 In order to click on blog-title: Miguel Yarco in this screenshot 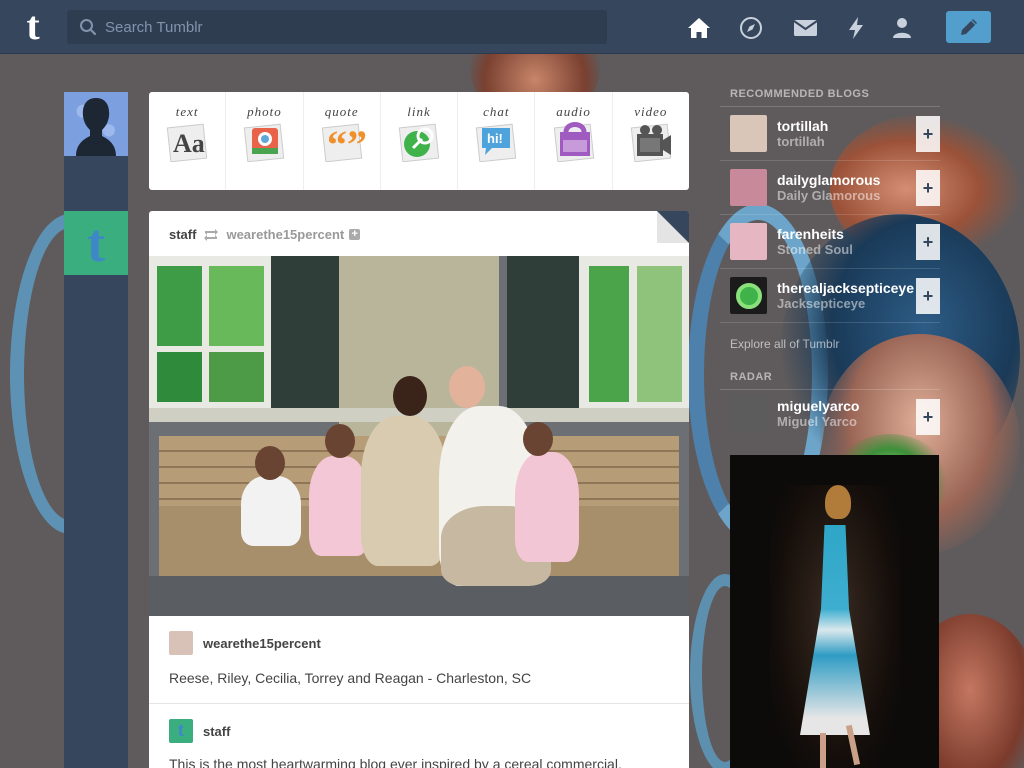, I will do `click(817, 421)`.